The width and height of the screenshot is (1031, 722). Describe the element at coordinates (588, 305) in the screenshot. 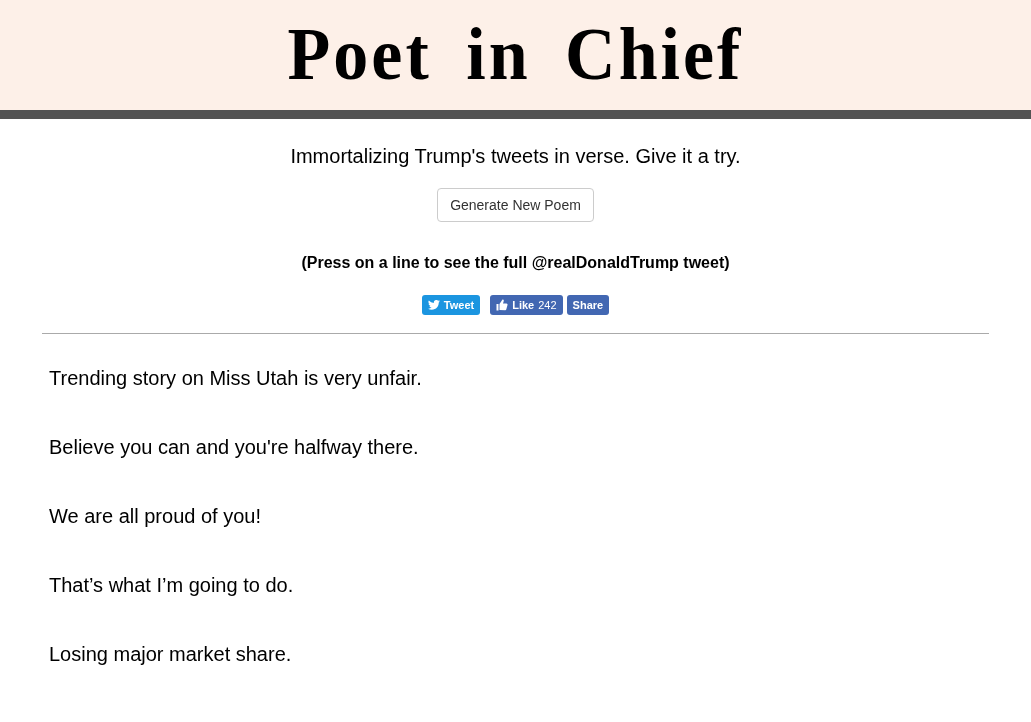

I see `share-button: Share` at that location.